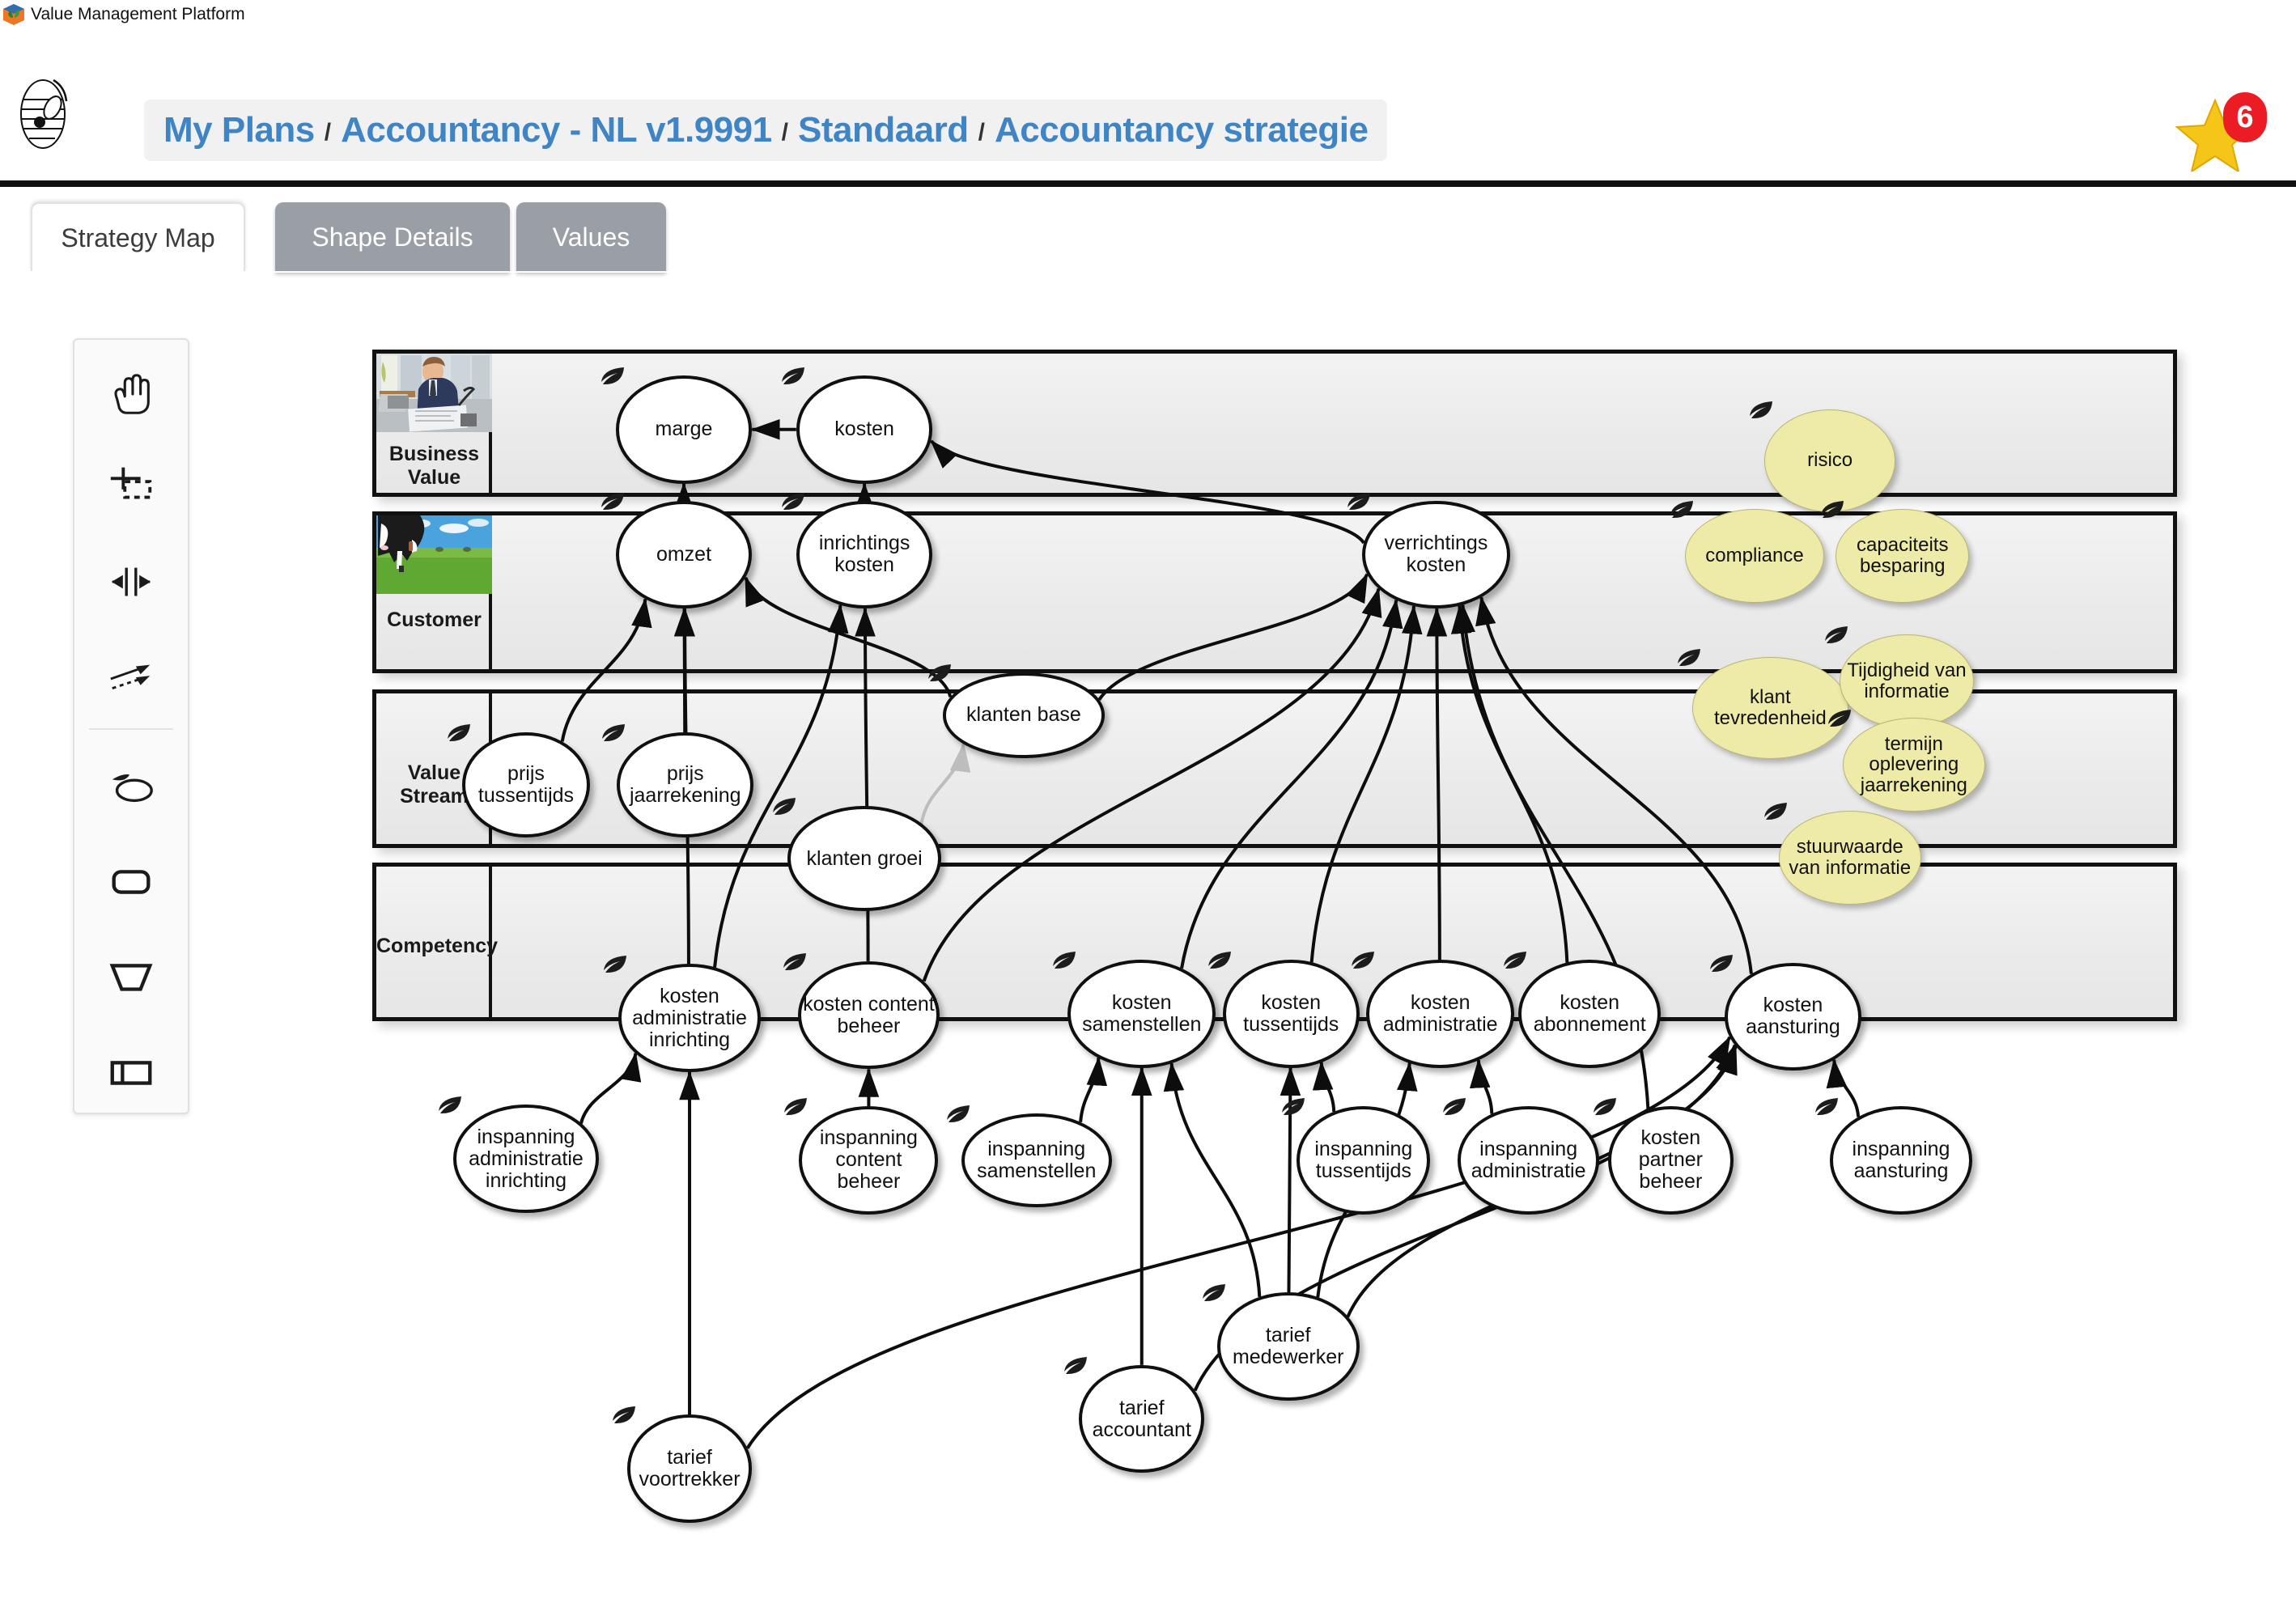  I want to click on edge-prijstuss-to-omzet, so click(606, 669).